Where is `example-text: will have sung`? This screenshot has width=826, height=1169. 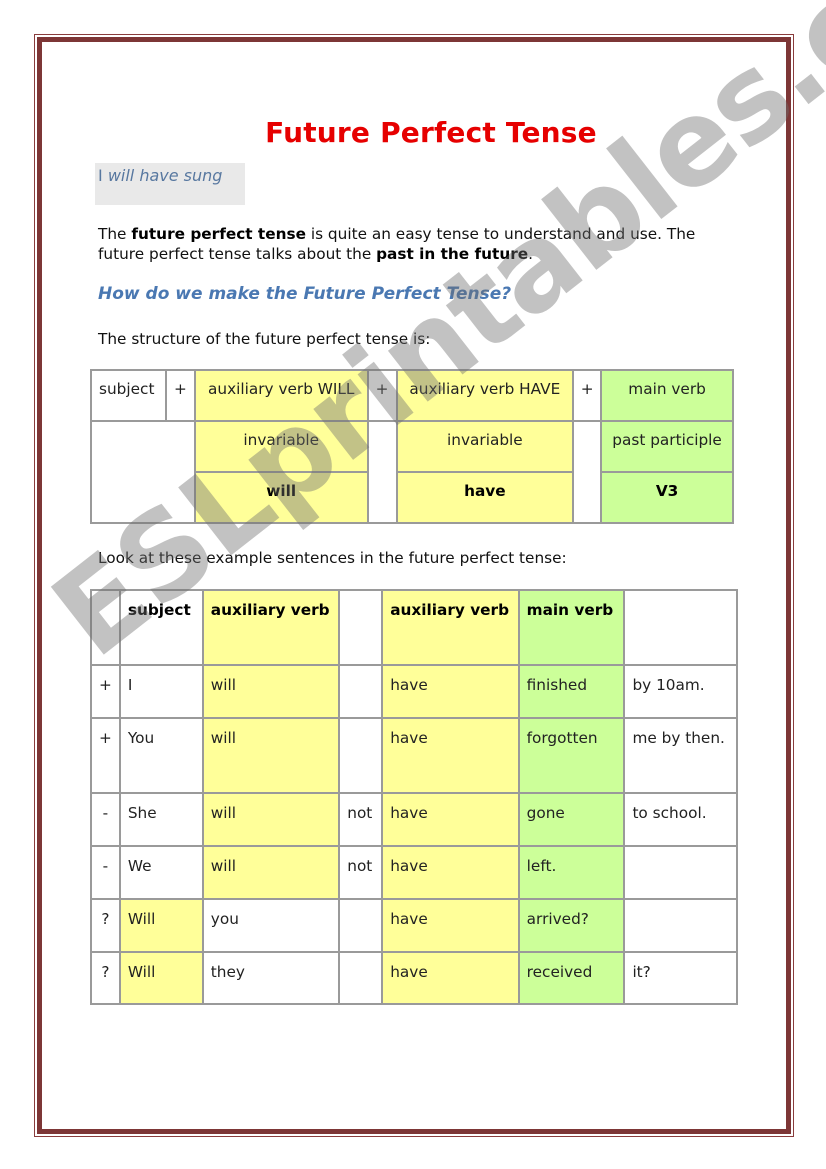 example-text: will have sung is located at coordinates (165, 175).